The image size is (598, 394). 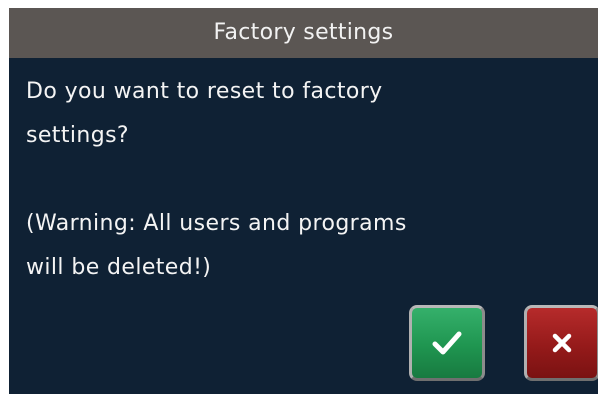 What do you see at coordinates (119, 267) in the screenshot?
I see `warning-line-2: will be deleted!)` at bounding box center [119, 267].